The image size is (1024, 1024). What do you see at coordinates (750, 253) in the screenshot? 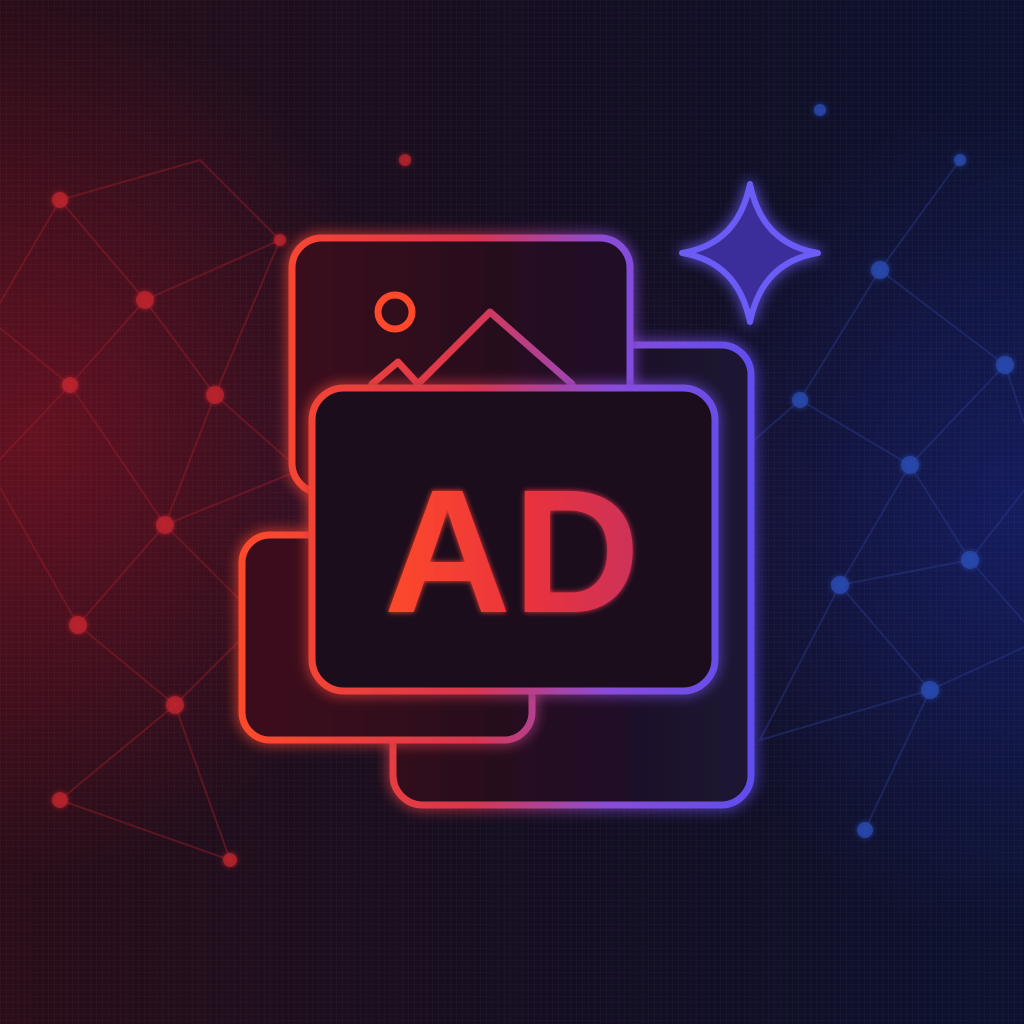
I see `sparkle-icon` at bounding box center [750, 253].